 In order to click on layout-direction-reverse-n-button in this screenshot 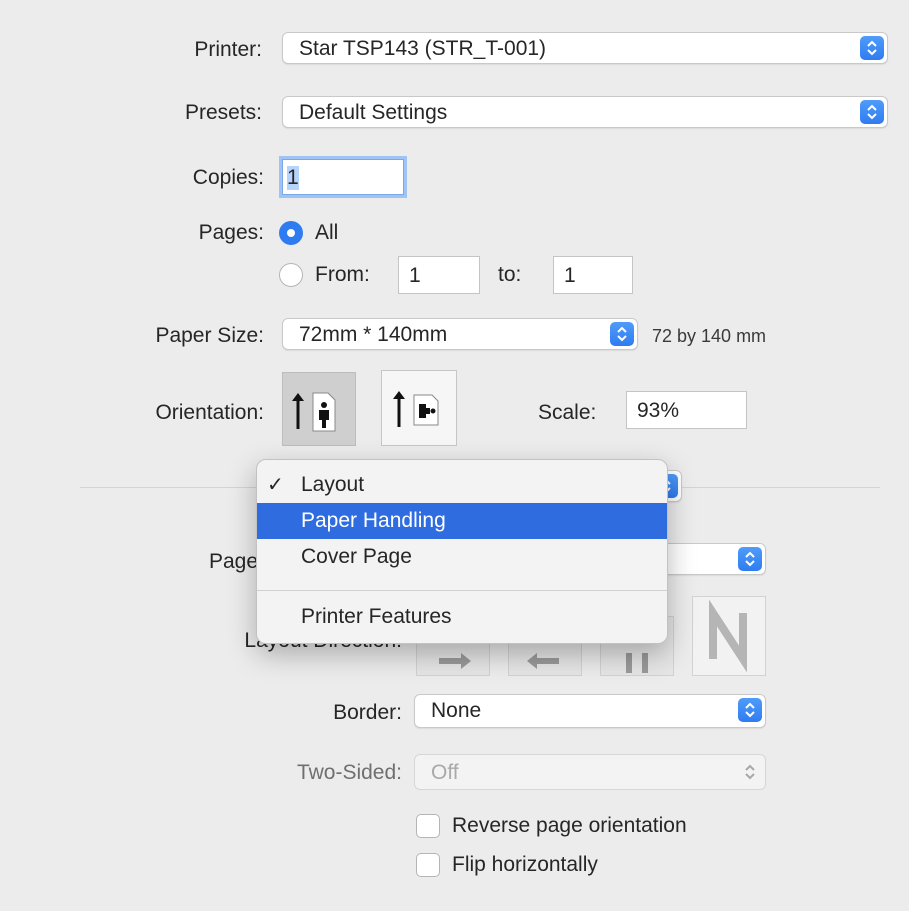, I will do `click(729, 636)`.